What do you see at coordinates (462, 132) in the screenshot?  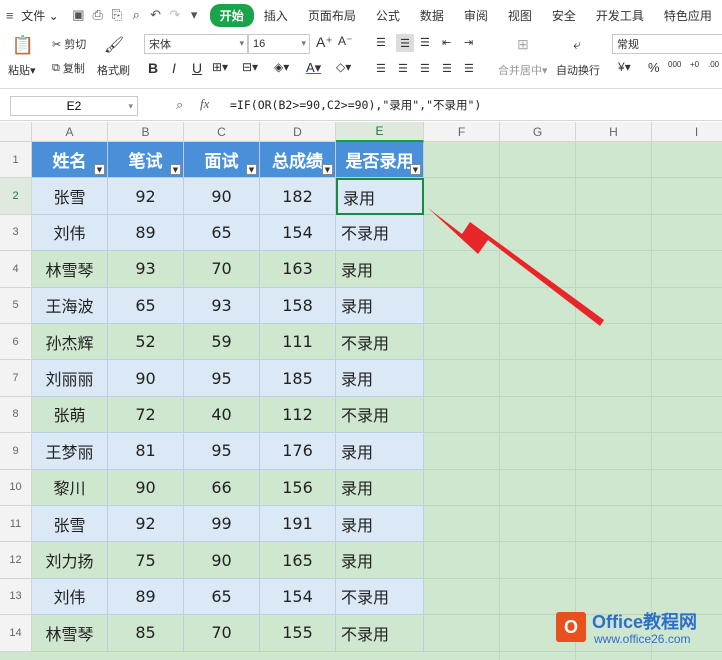 I see `column-header-f: F` at bounding box center [462, 132].